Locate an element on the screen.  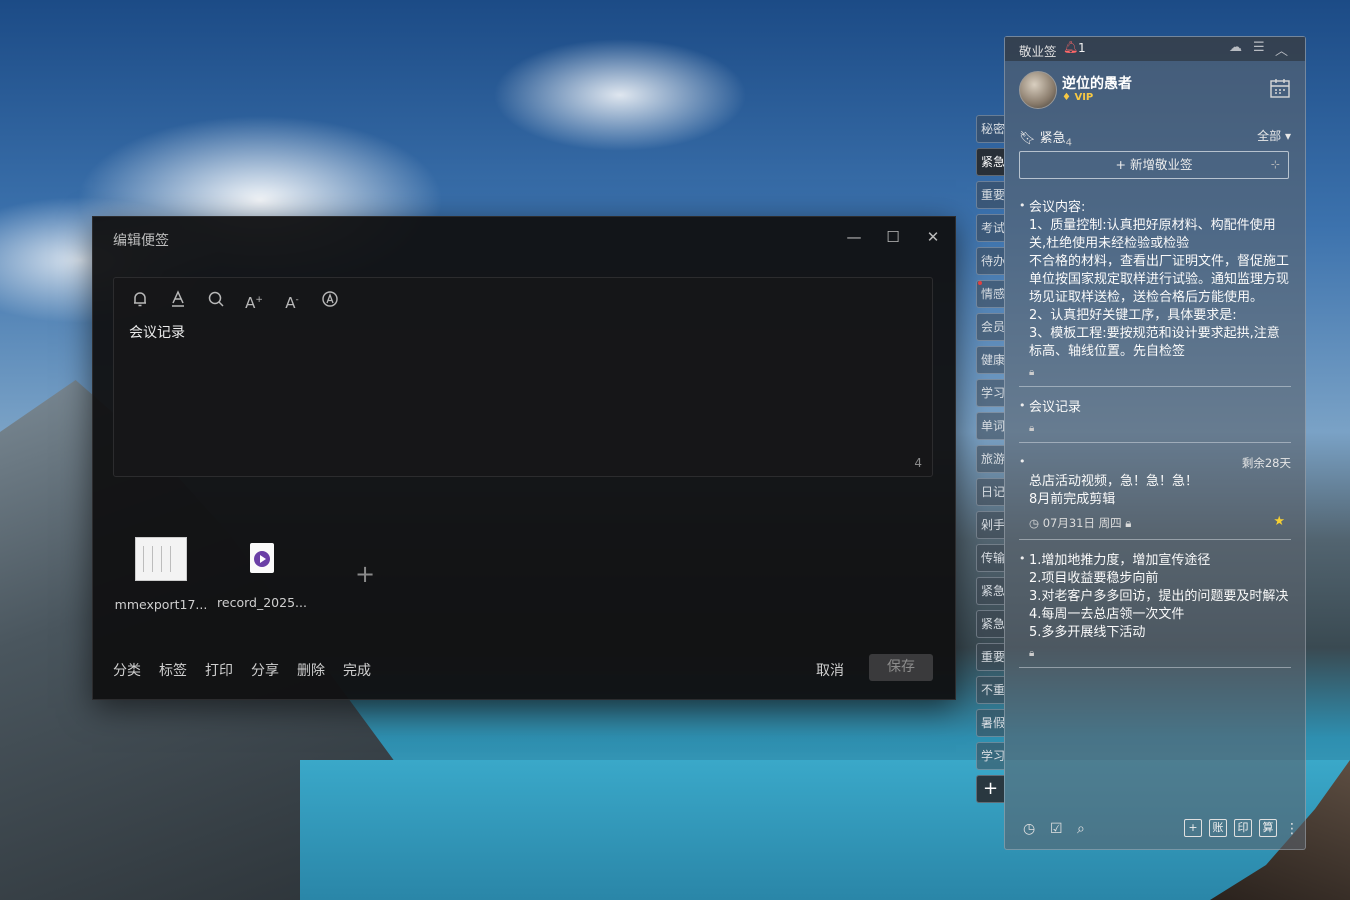
video-file-icon is located at coordinates (262, 558).